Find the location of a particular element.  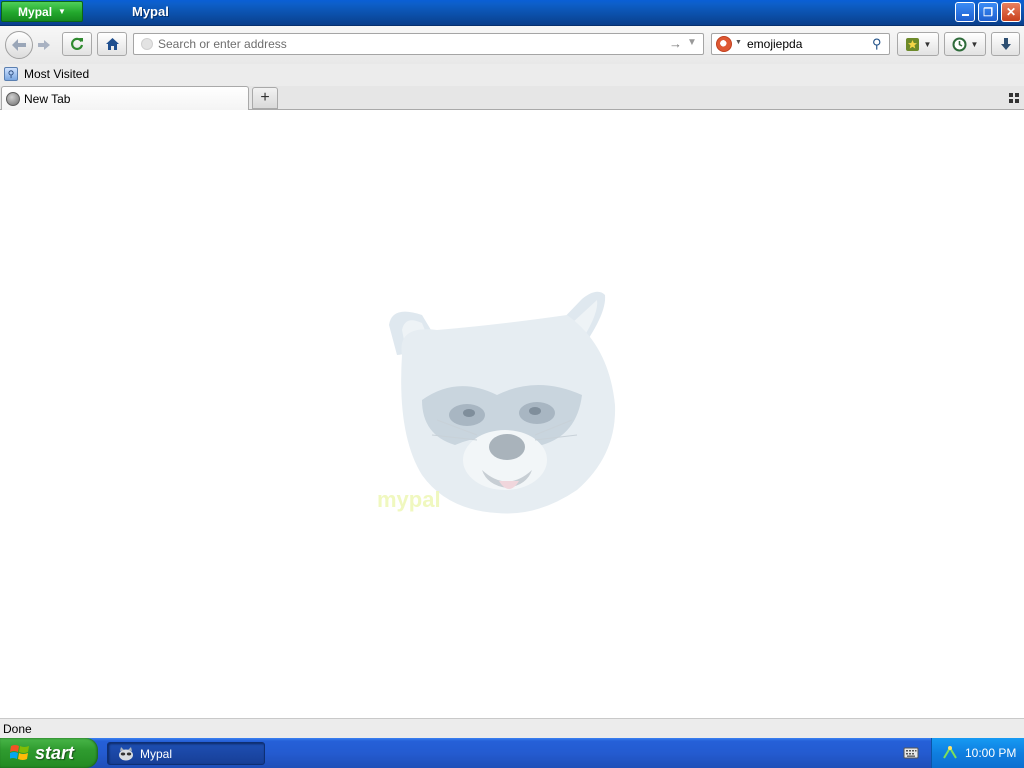

home-icon is located at coordinates (112, 44).